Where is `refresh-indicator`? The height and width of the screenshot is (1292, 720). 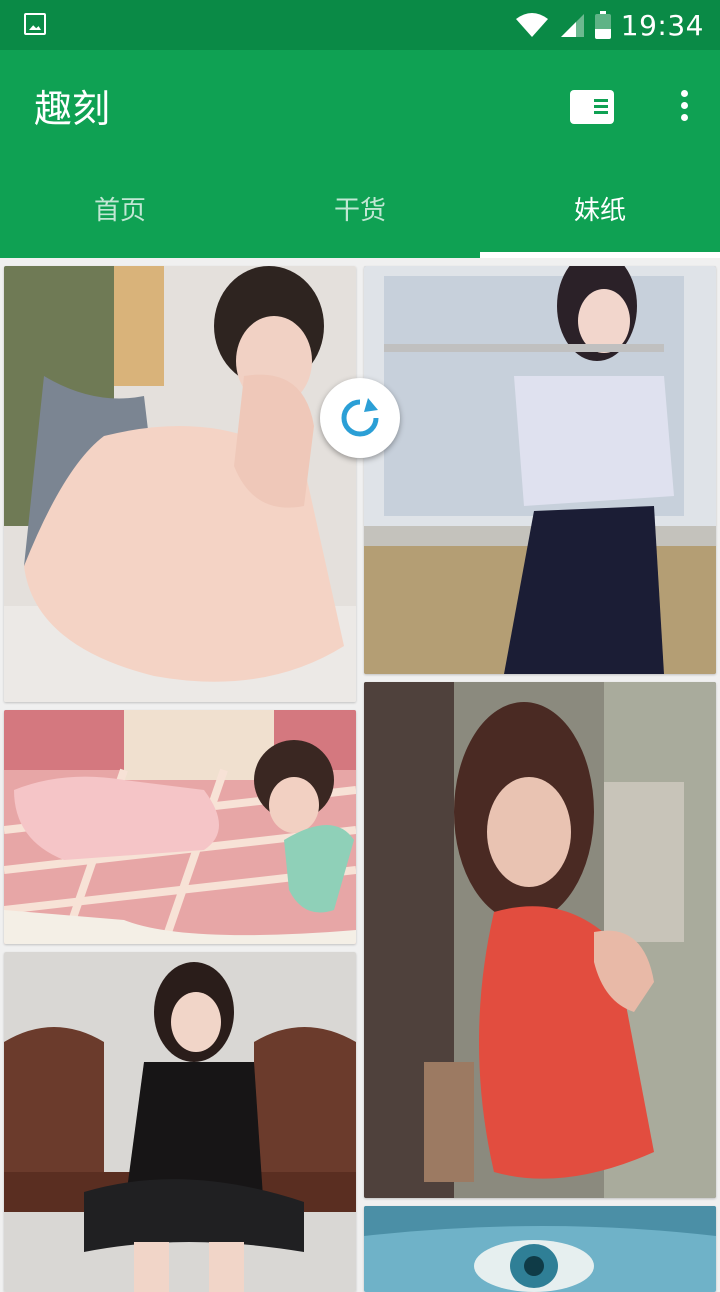
refresh-indicator is located at coordinates (360, 418).